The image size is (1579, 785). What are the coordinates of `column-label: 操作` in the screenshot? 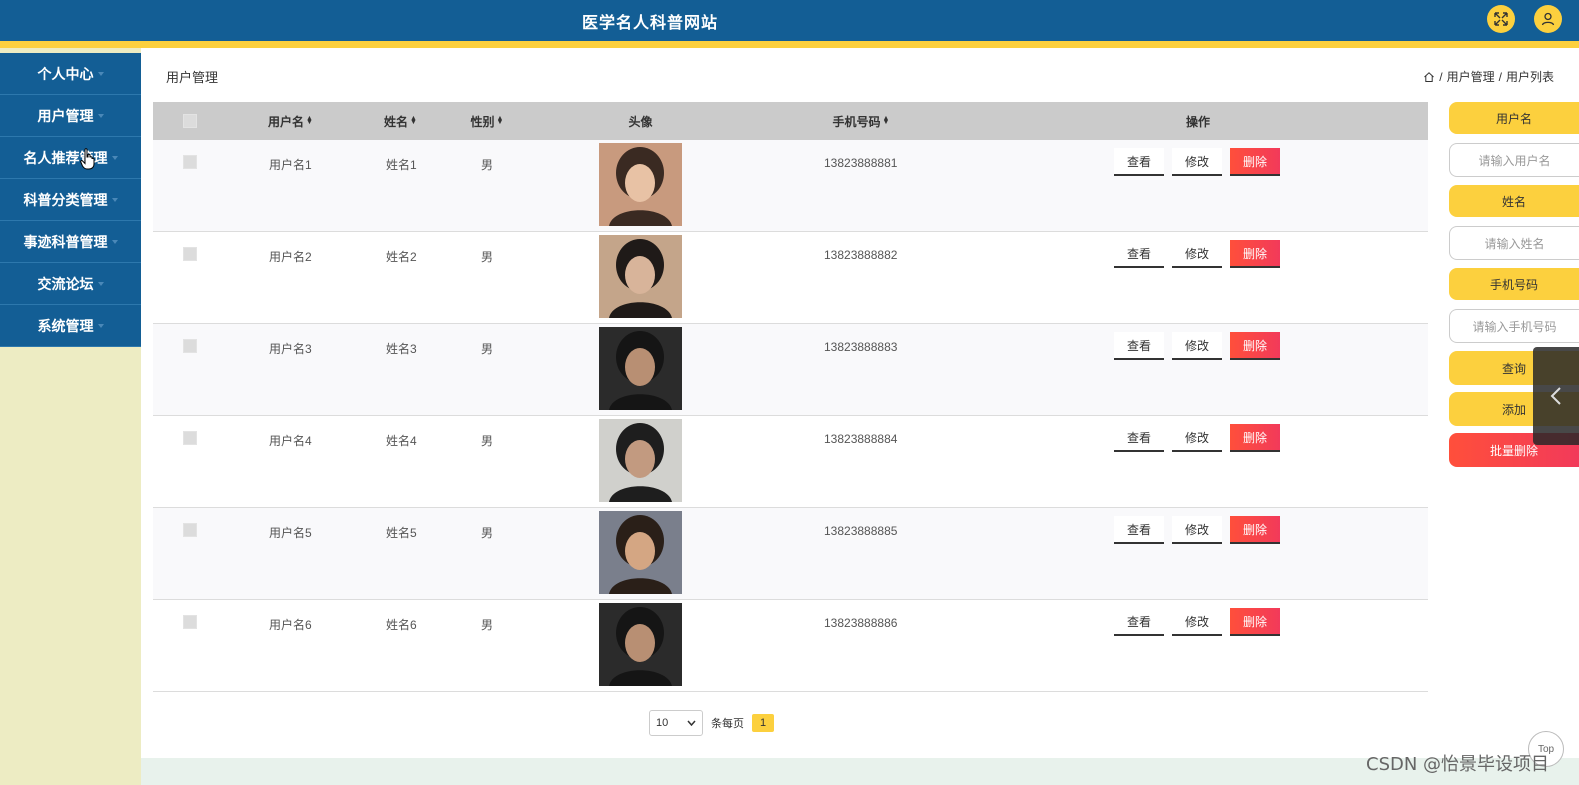 It's located at (1197, 121).